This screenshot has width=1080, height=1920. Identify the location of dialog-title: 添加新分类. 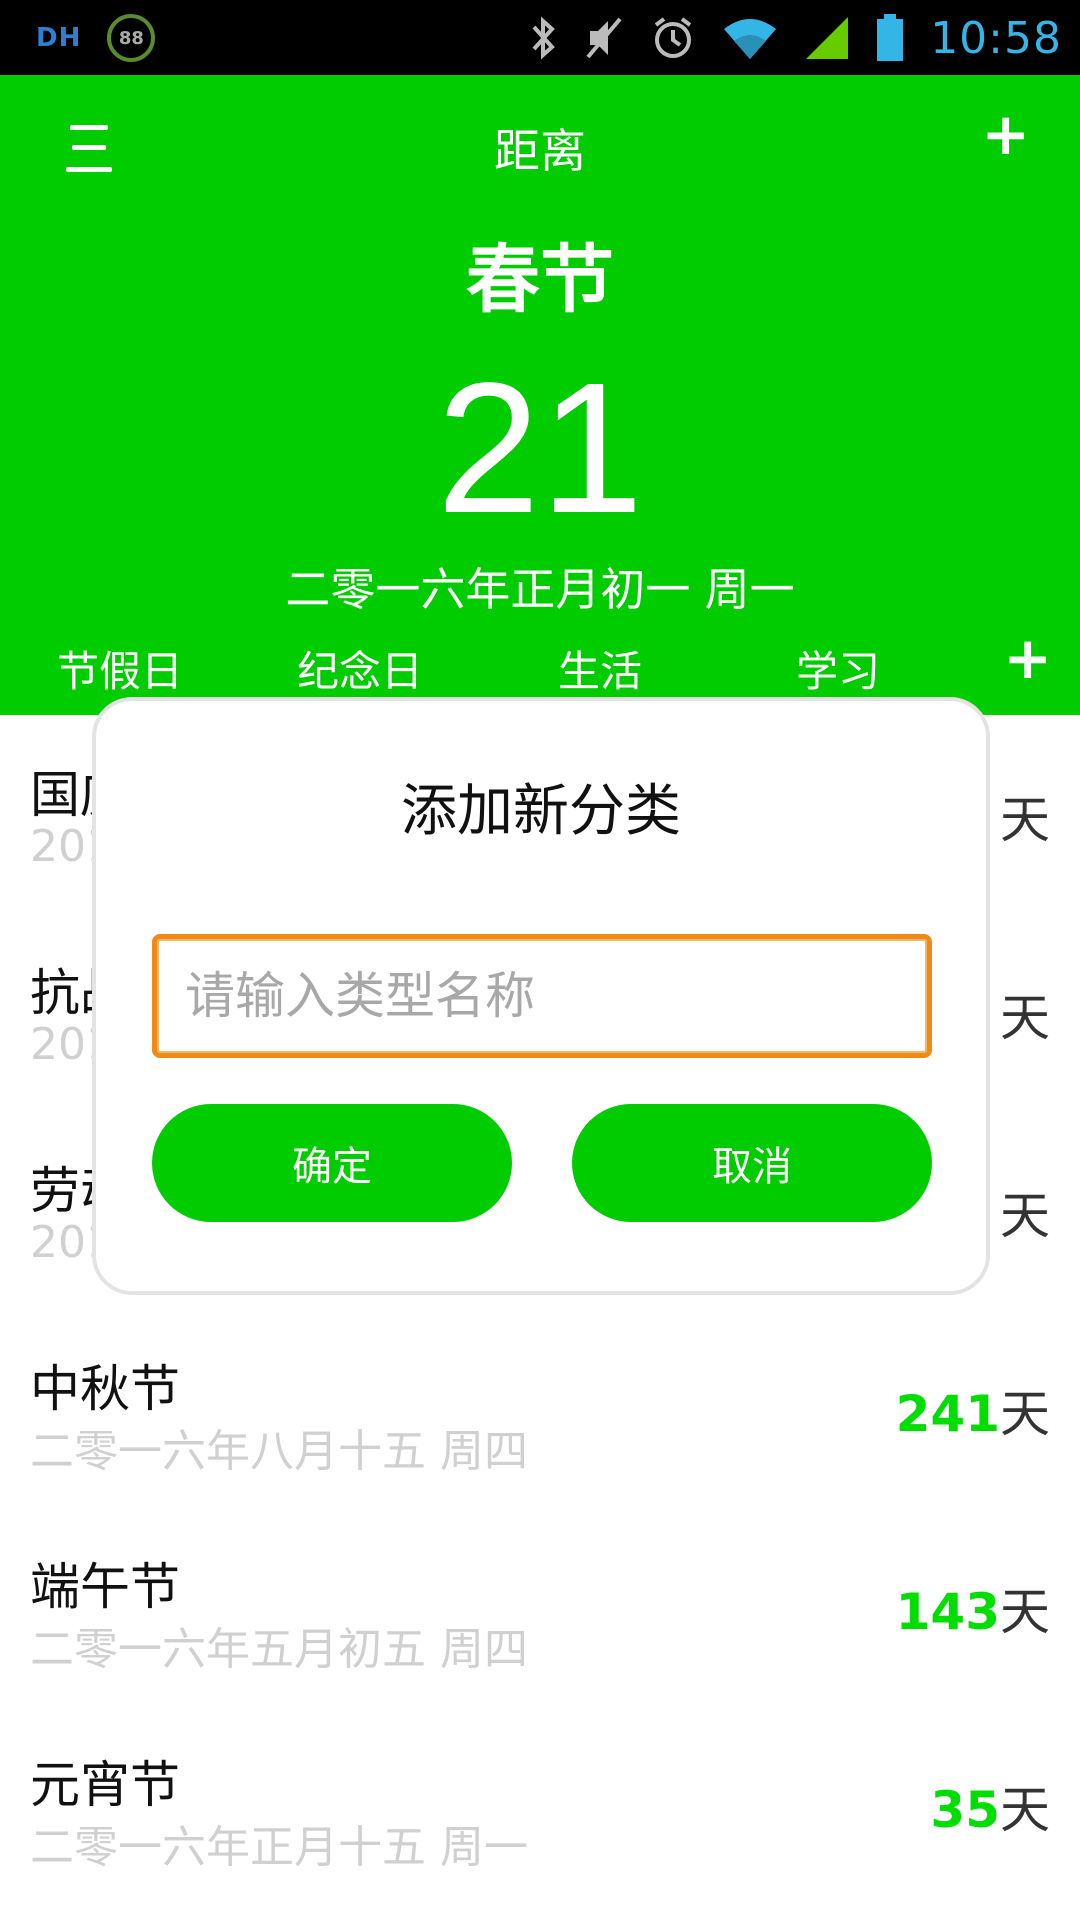
(541, 811).